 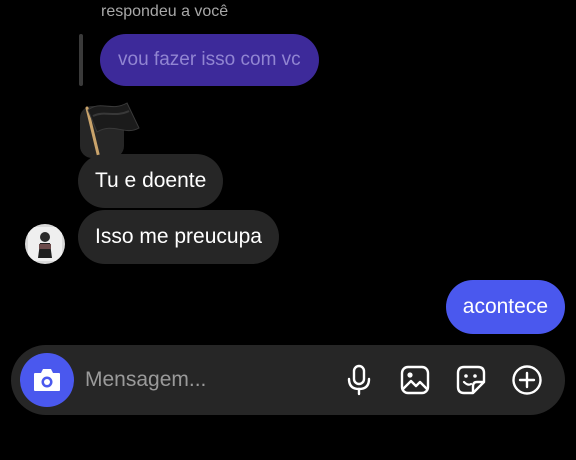 I want to click on more-options-button, so click(x=527, y=380).